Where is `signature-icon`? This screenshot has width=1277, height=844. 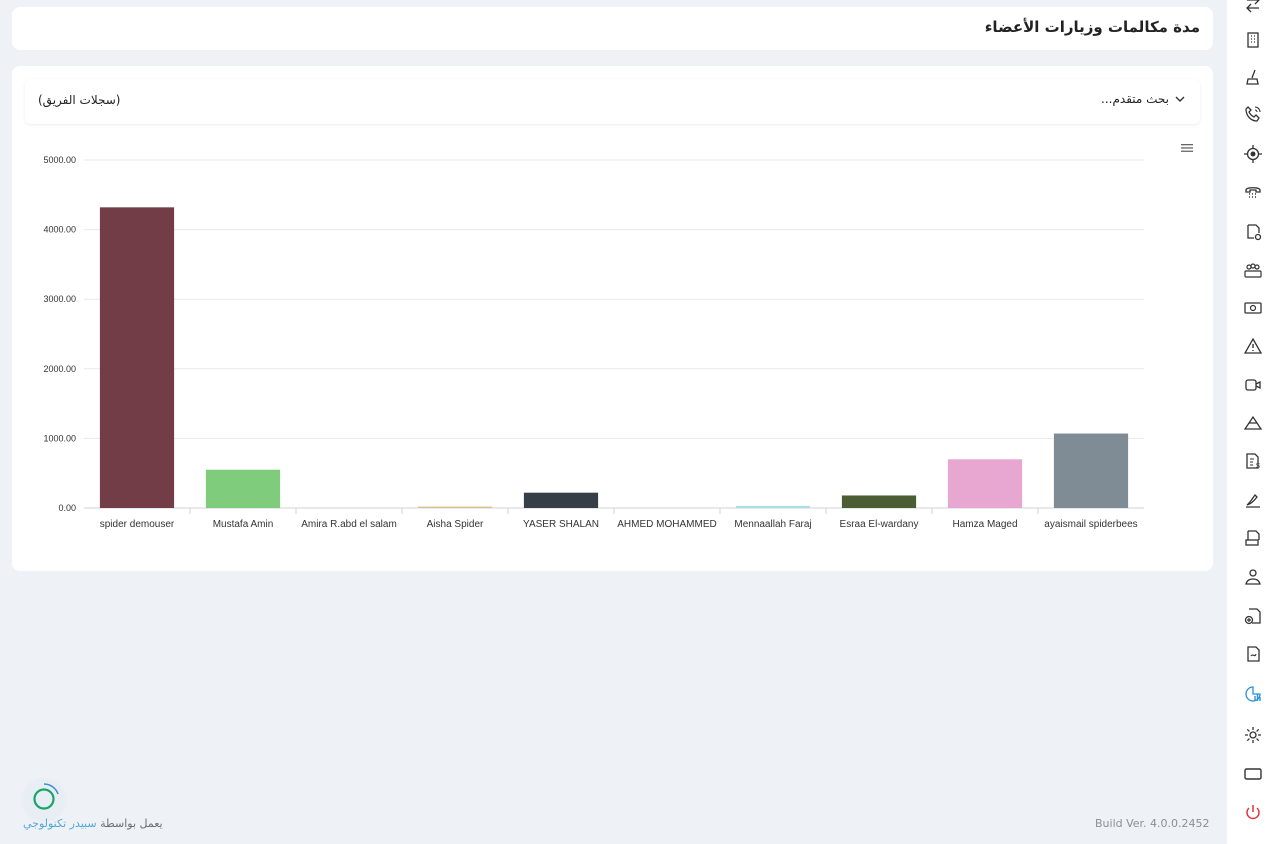 signature-icon is located at coordinates (1253, 499).